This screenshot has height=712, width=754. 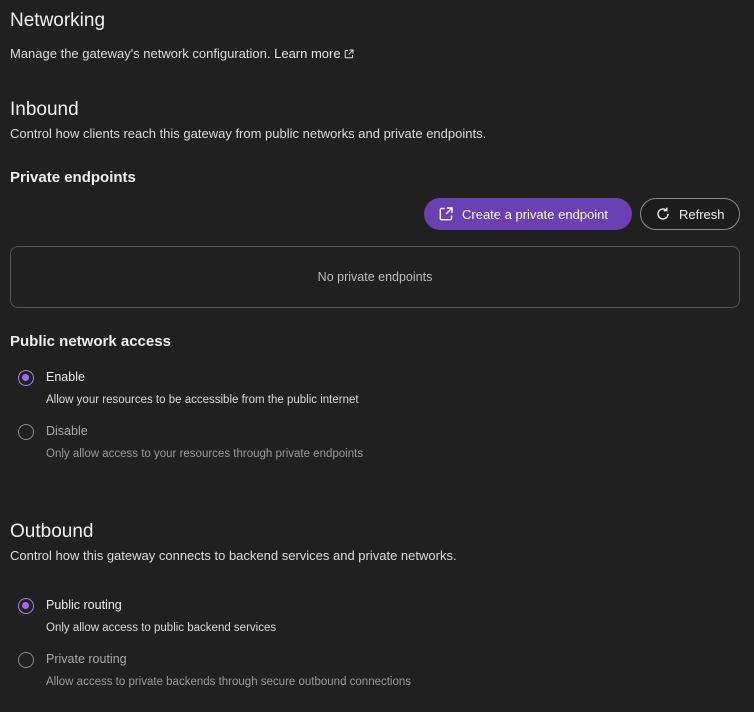 I want to click on inbound-title: Inbound, so click(x=44, y=109).